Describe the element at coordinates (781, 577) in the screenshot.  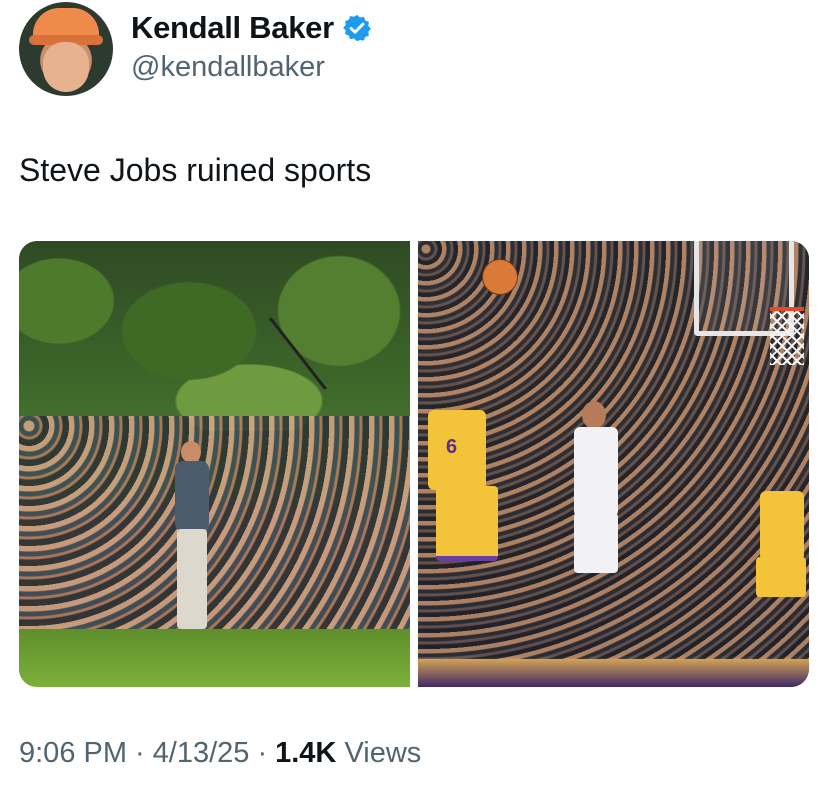
I see `teammate-shorts` at that location.